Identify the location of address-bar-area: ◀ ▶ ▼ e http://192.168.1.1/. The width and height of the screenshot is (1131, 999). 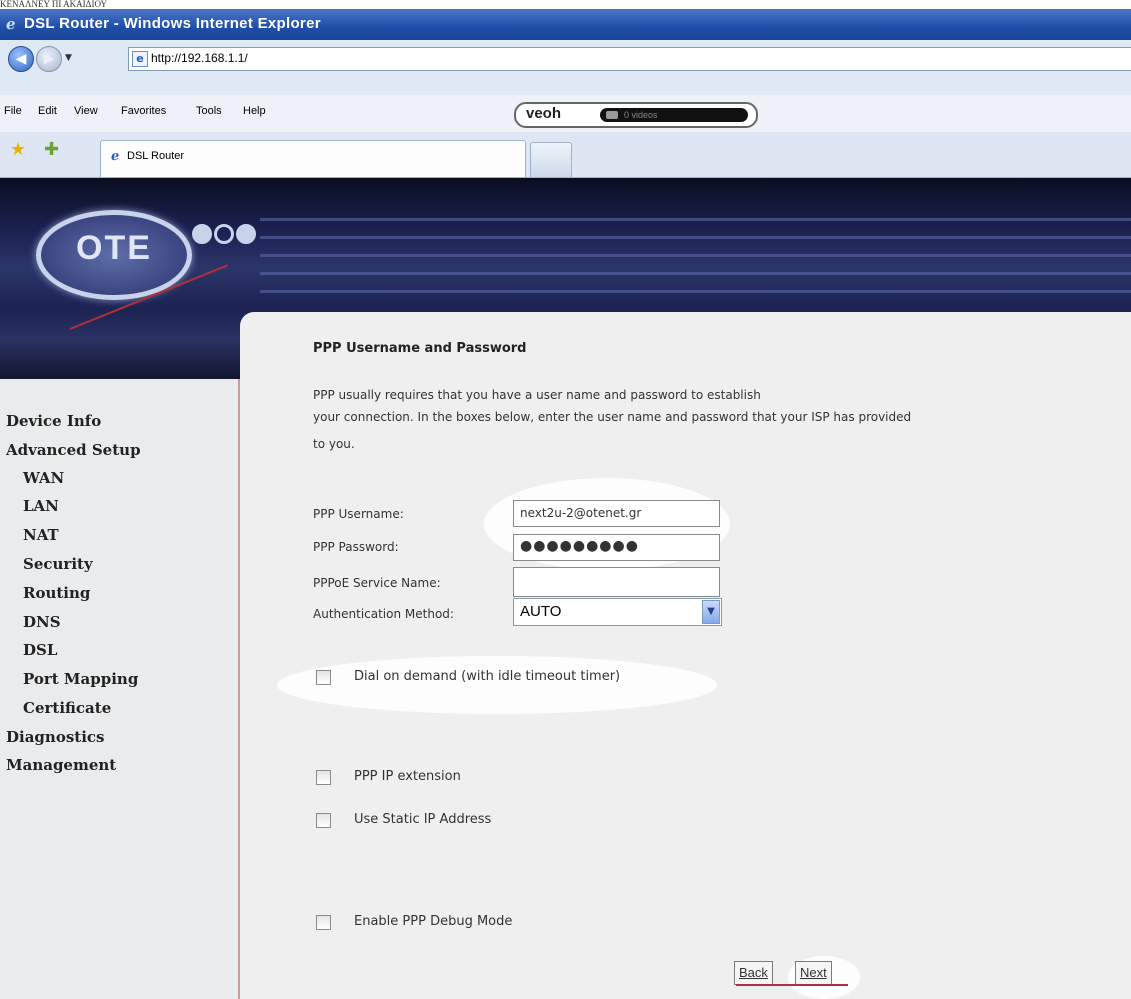
(565, 68).